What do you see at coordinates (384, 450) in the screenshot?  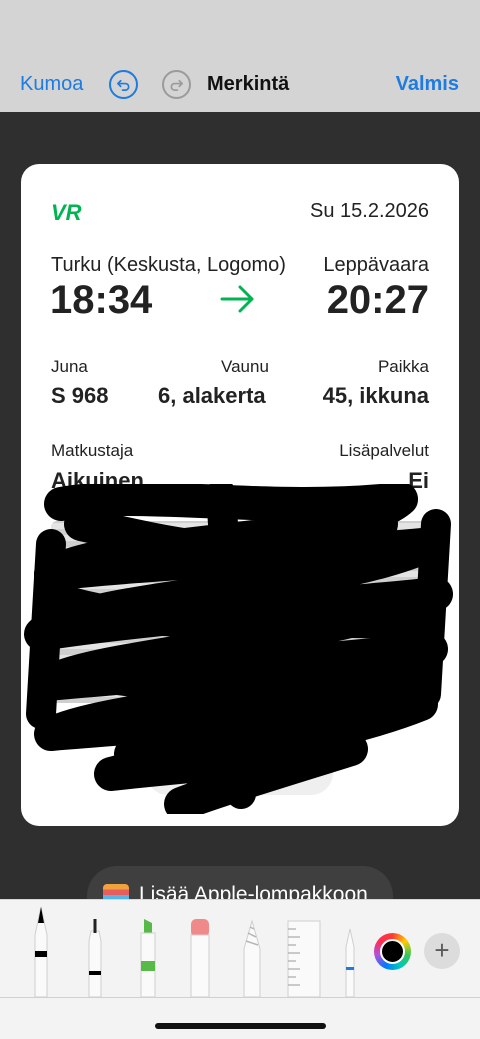 I see `extras-label: Lisäpalvelut` at bounding box center [384, 450].